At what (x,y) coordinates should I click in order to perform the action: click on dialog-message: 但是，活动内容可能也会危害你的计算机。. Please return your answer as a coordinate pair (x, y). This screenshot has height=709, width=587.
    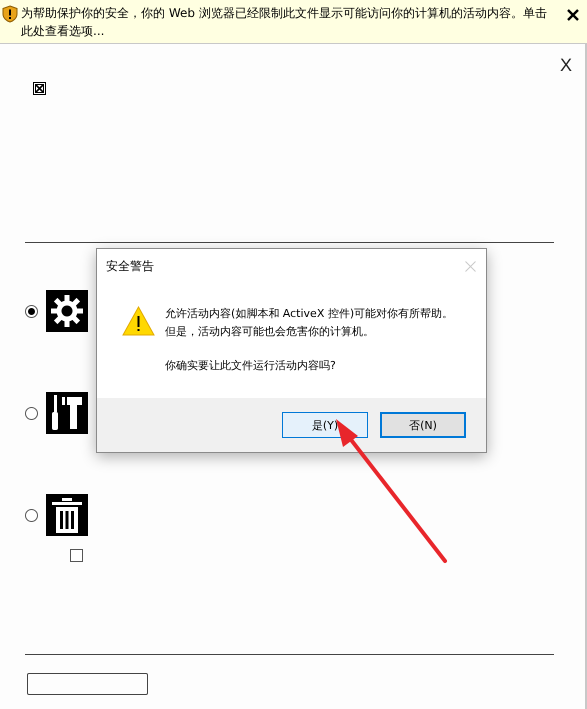
    Looking at the image, I should click on (270, 332).